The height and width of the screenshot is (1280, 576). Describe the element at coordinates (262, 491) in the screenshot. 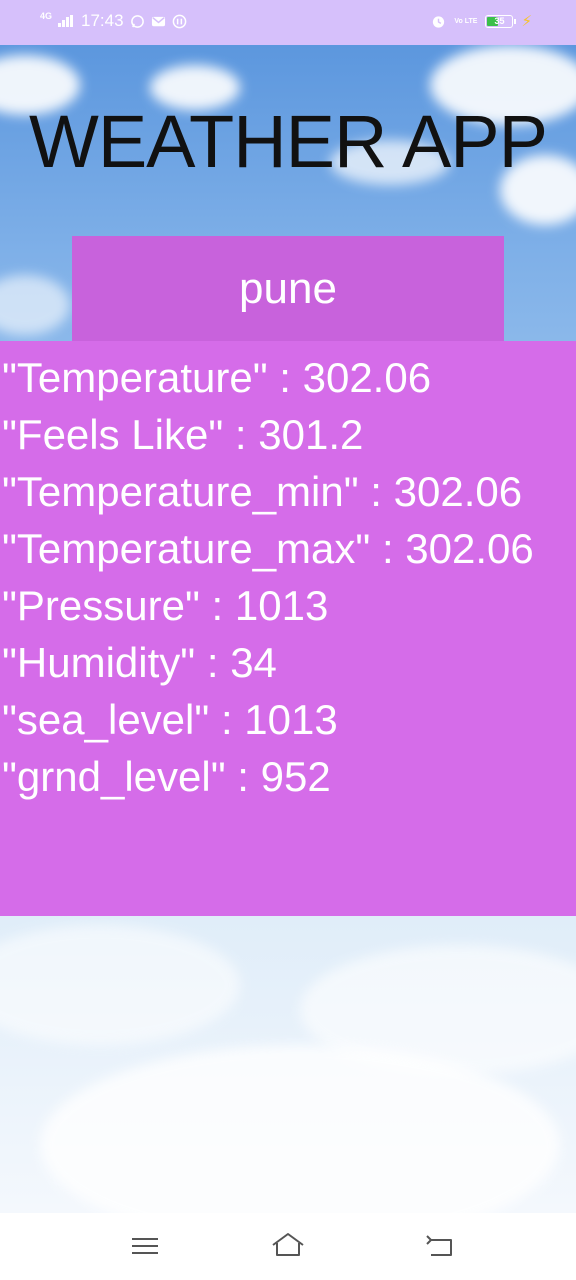

I see `temperature-min-line: "Temperature_min" : 302.06` at that location.